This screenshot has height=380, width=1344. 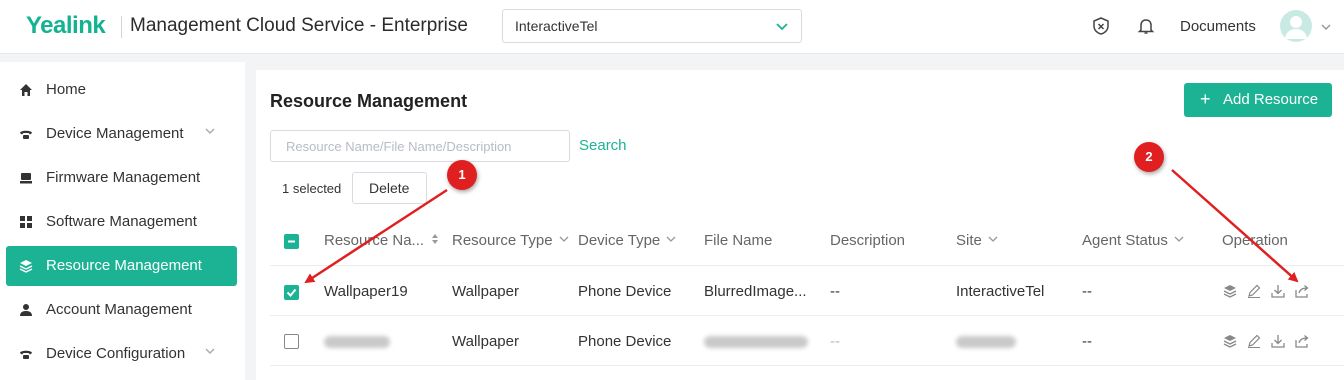 What do you see at coordinates (1326, 27) in the screenshot?
I see `avatar-chevron-down-icon` at bounding box center [1326, 27].